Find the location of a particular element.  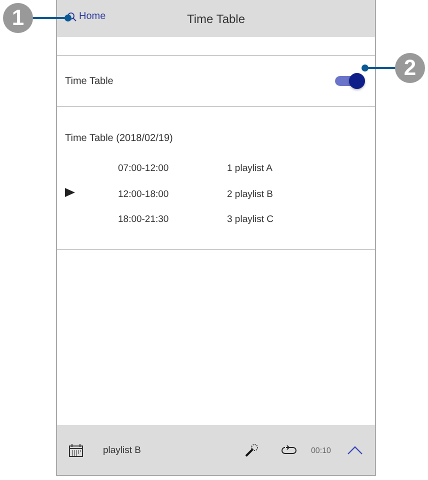

playlist-name: 1 playlist A is located at coordinates (250, 168).